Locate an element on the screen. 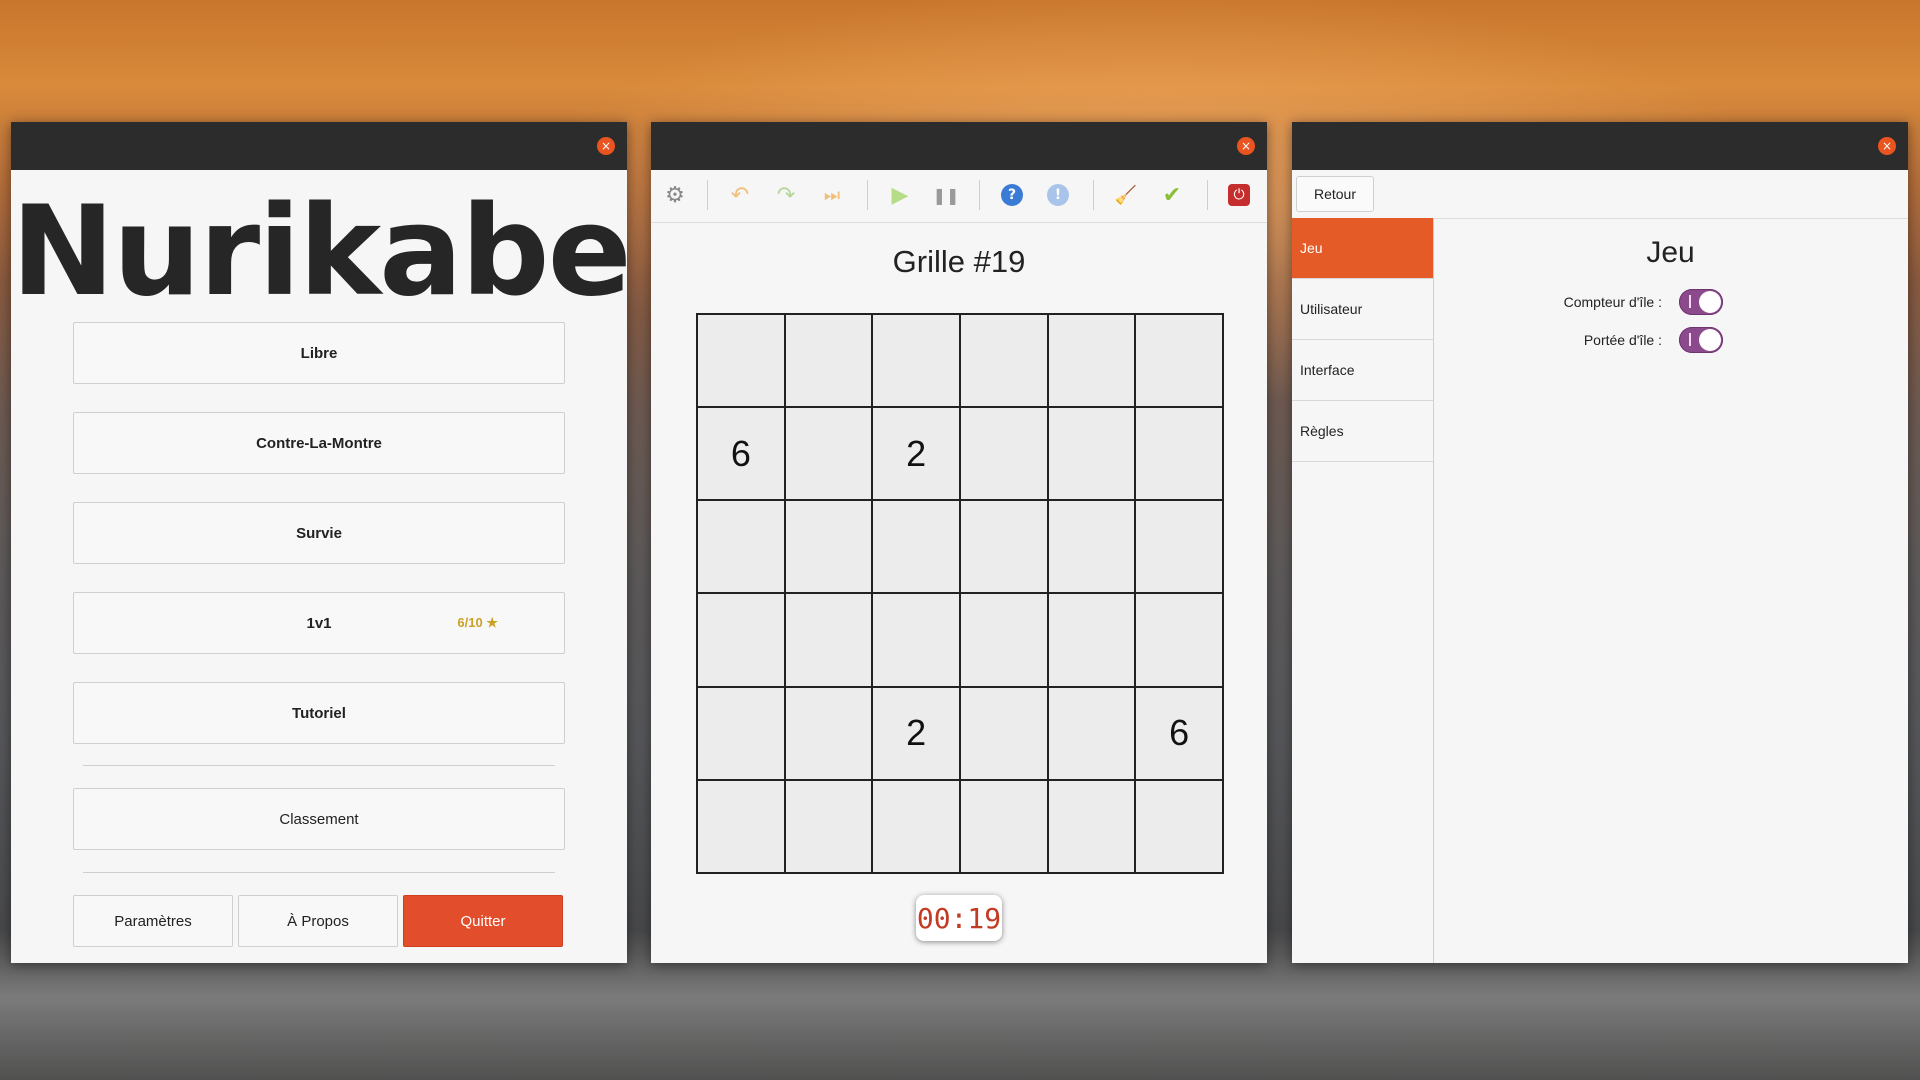 This screenshot has width=1920, height=1080. compteur-toggle is located at coordinates (1701, 302).